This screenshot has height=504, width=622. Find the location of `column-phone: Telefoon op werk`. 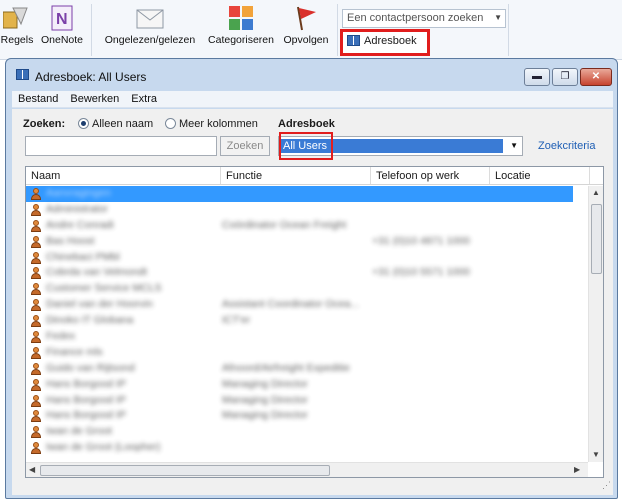

column-phone: Telefoon op werk is located at coordinates (430, 175).